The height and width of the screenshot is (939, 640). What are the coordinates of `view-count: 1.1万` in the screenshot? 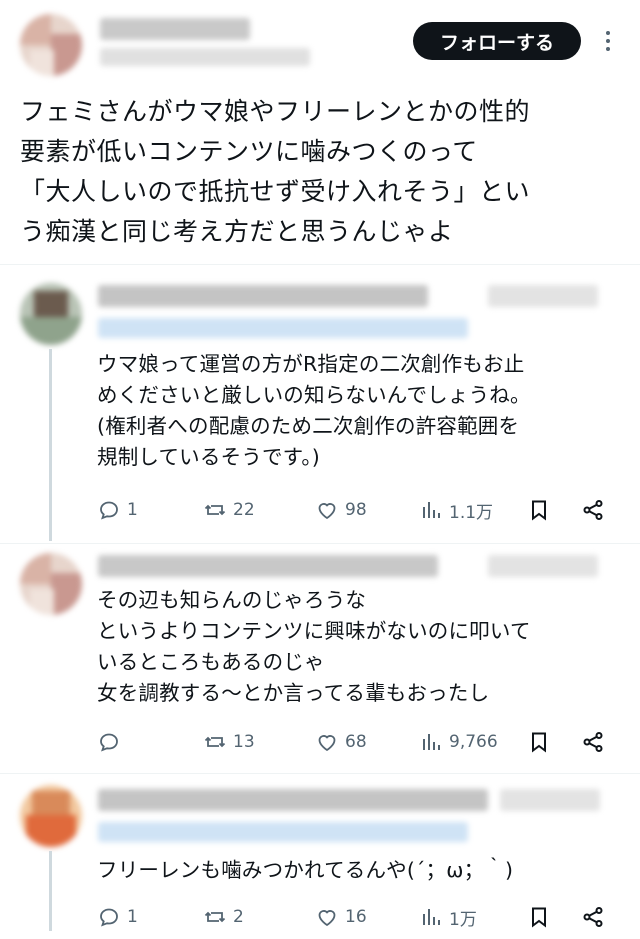 It's located at (471, 512).